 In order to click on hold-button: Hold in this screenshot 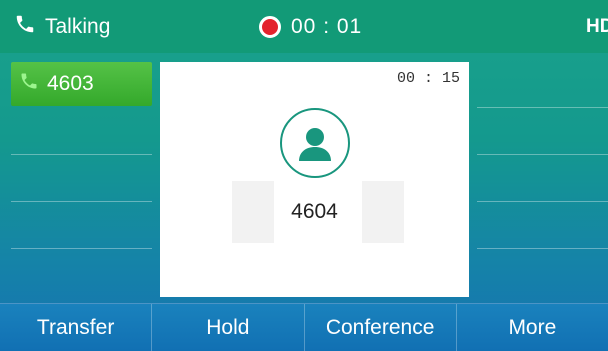, I will do `click(228, 327)`.